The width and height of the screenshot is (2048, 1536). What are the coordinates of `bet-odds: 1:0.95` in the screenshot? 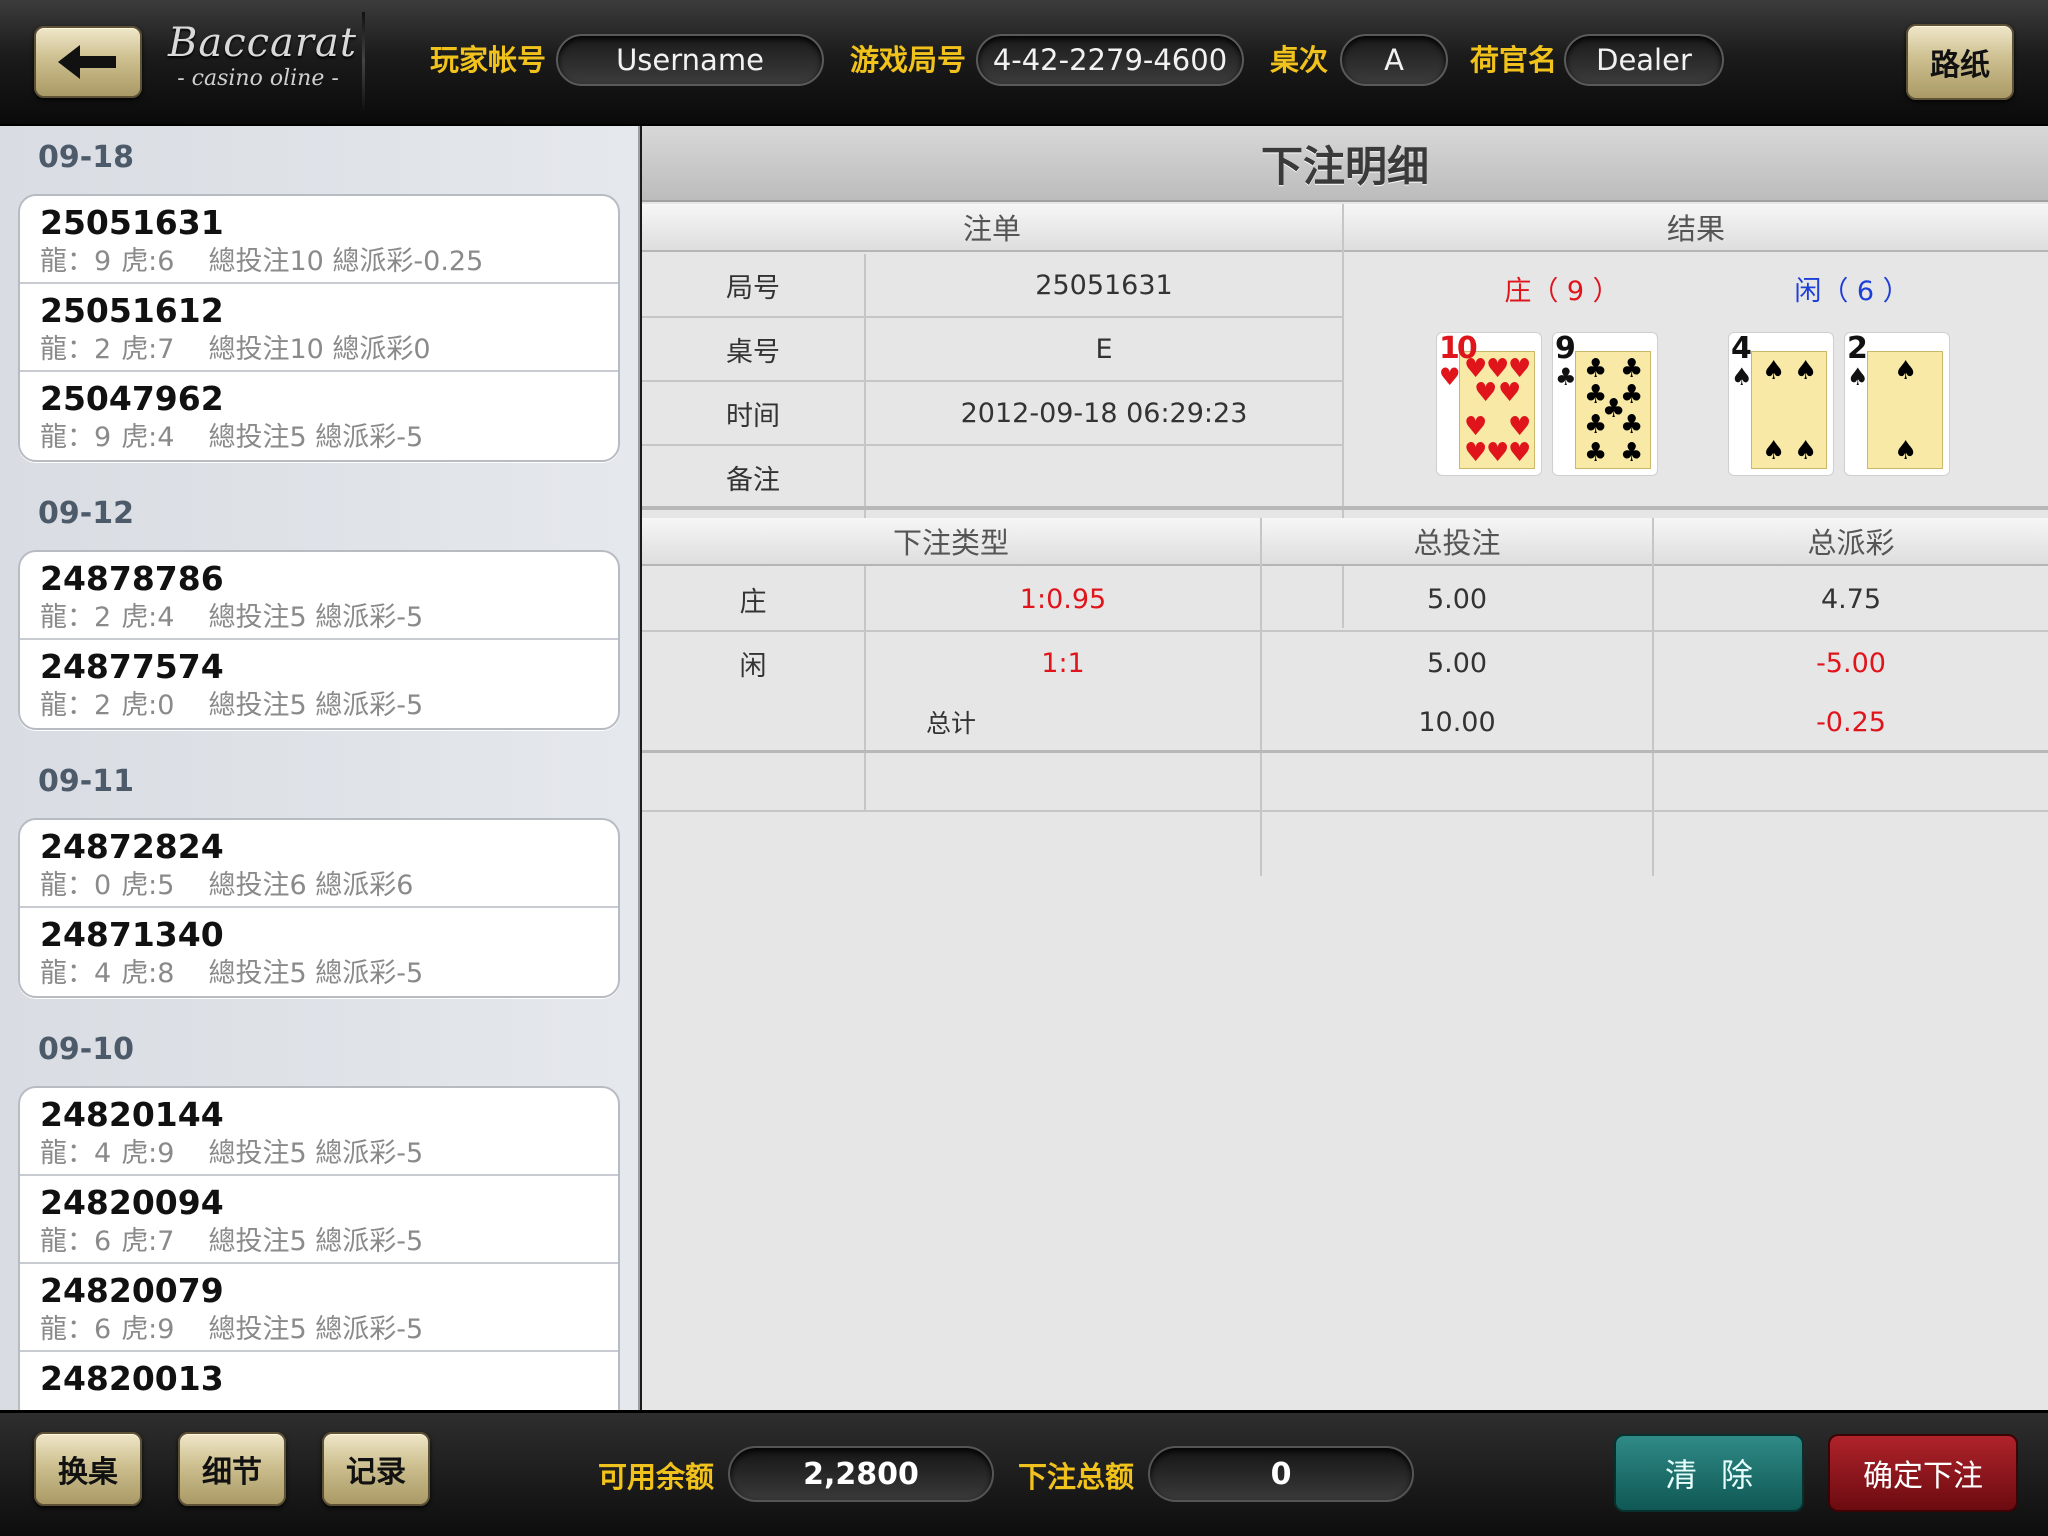 It's located at (1063, 599).